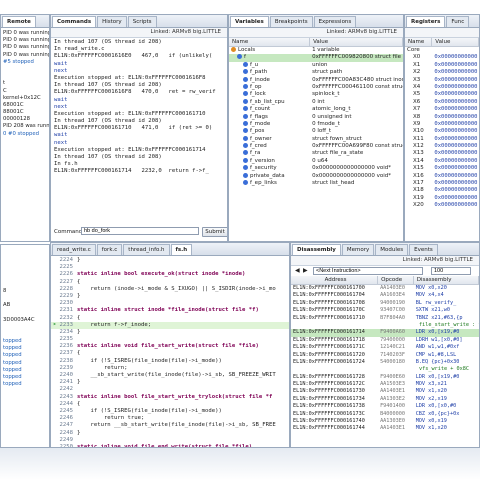 The height and width of the screenshot is (480, 480). Describe the element at coordinates (442, 87) in the screenshot. I see `register-row: X4 0x00000000000` at that location.